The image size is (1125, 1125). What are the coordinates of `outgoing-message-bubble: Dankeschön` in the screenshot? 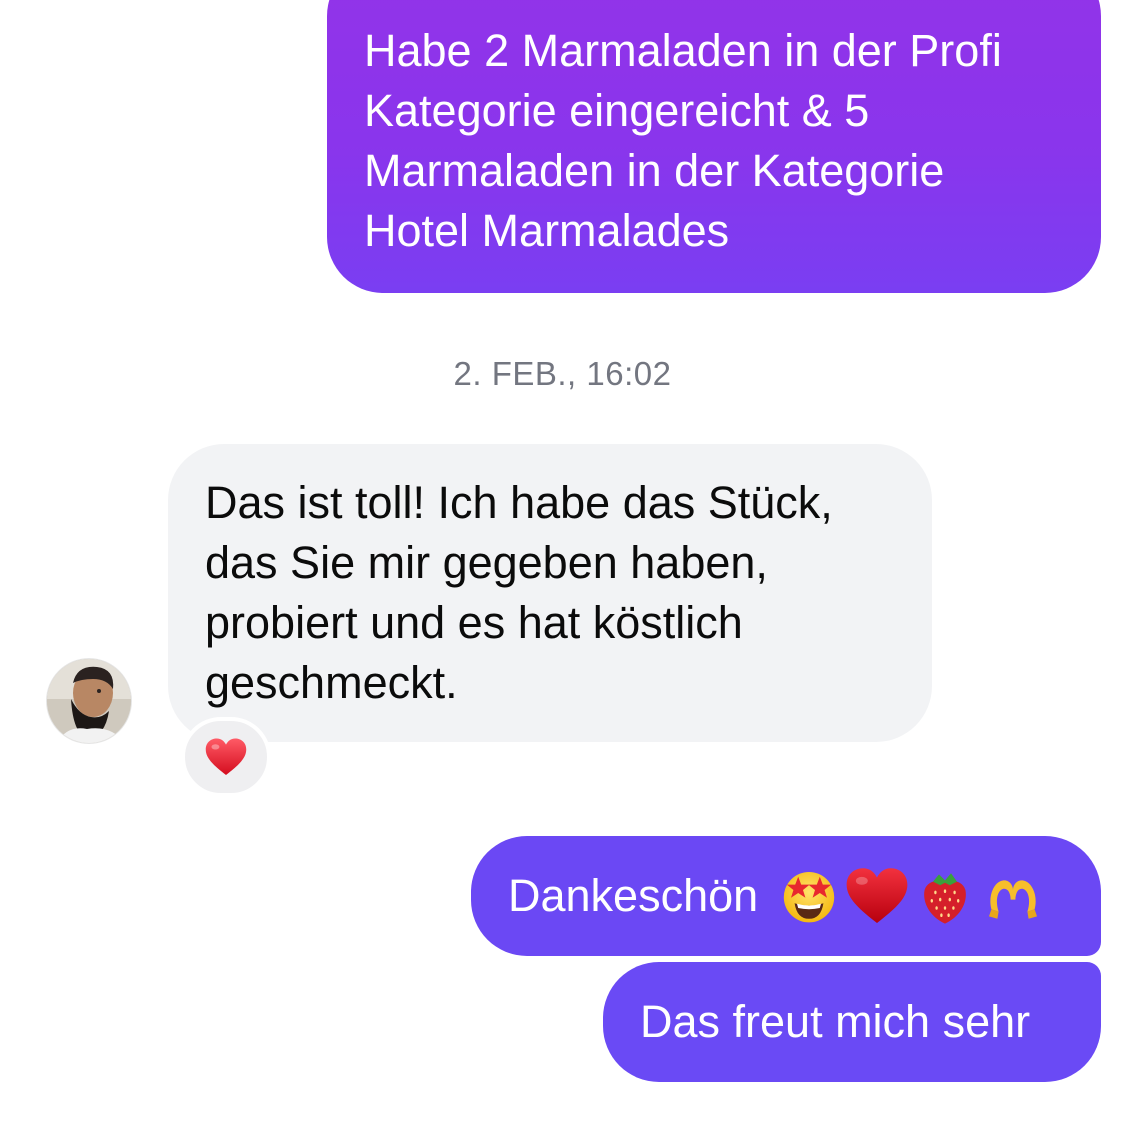 It's located at (786, 896).